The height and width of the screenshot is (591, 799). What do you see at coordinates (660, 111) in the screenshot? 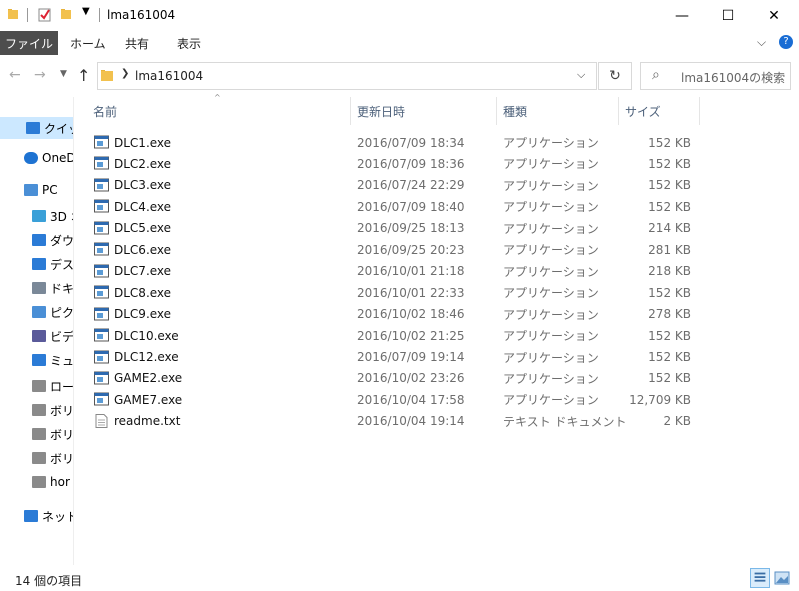
I see `column-header-size: サイズ` at bounding box center [660, 111].